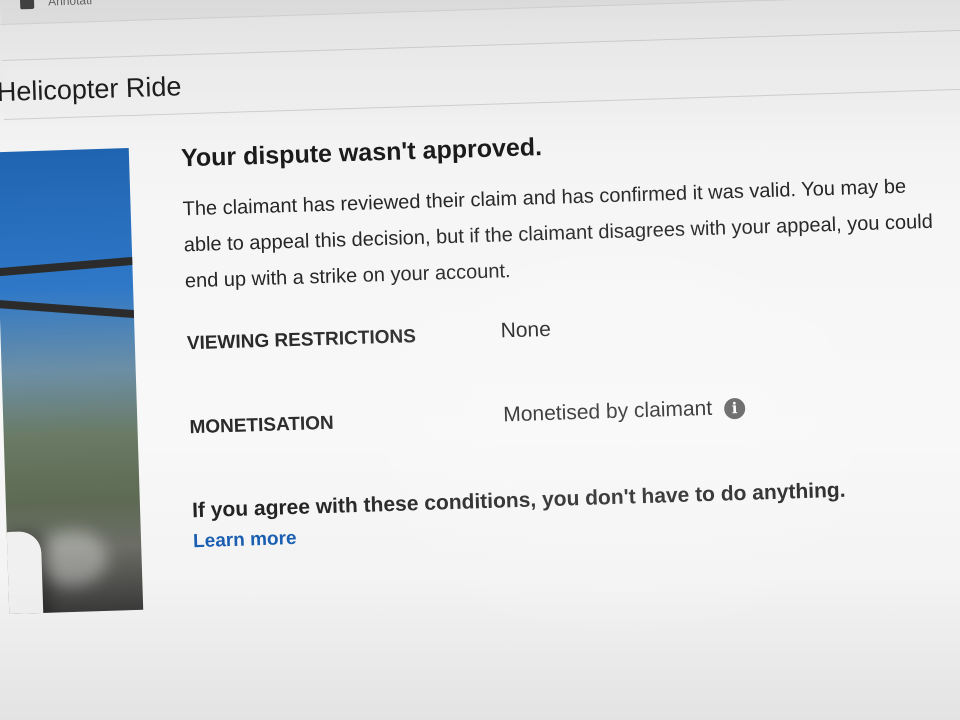 This screenshot has width=960, height=720. What do you see at coordinates (245, 540) in the screenshot?
I see `learn-more-link: Learn more` at bounding box center [245, 540].